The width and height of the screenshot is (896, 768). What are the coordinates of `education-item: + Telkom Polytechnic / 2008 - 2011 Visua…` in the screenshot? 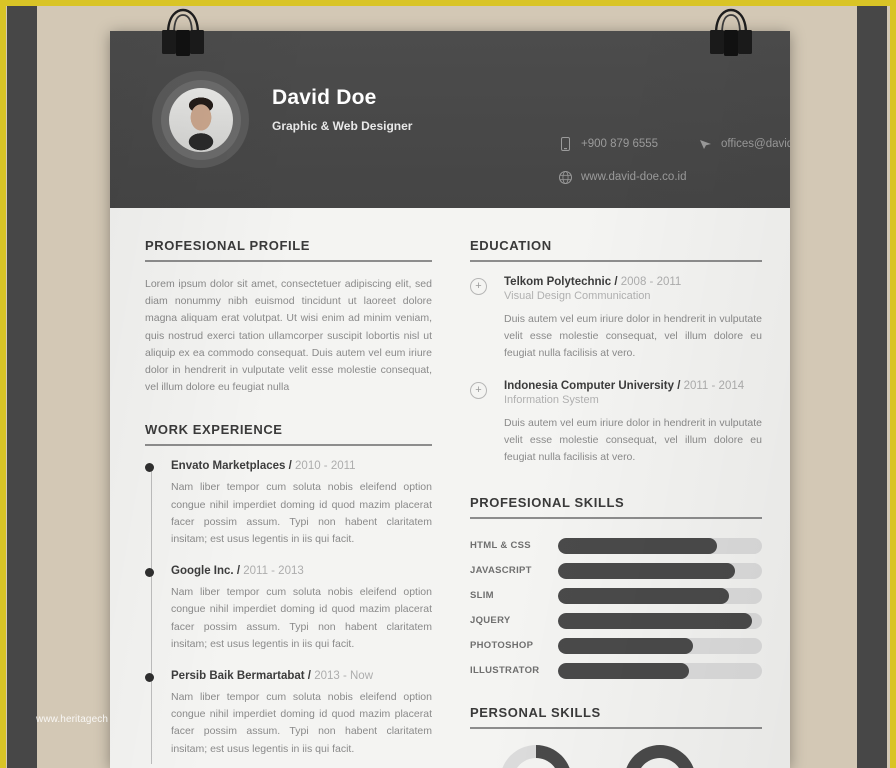 It's located at (616, 319).